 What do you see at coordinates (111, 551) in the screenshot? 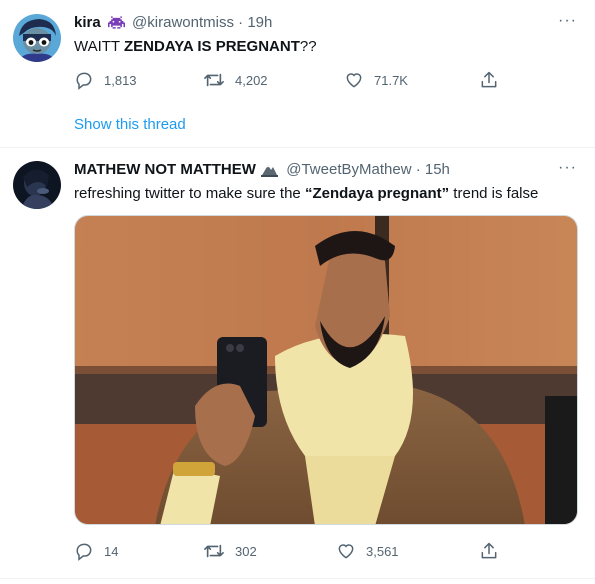
I see `reply-count: 14` at bounding box center [111, 551].